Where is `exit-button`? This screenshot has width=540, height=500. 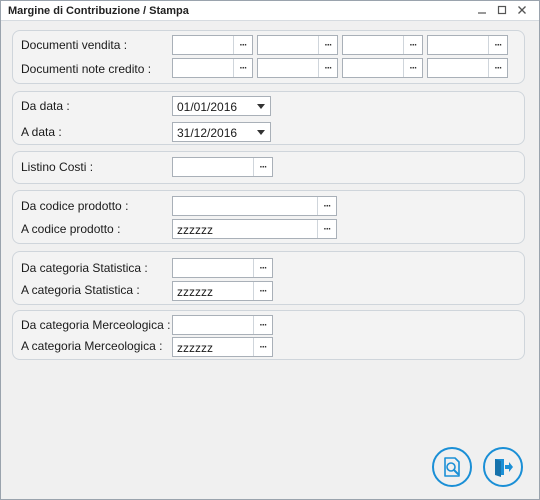
exit-button is located at coordinates (503, 467).